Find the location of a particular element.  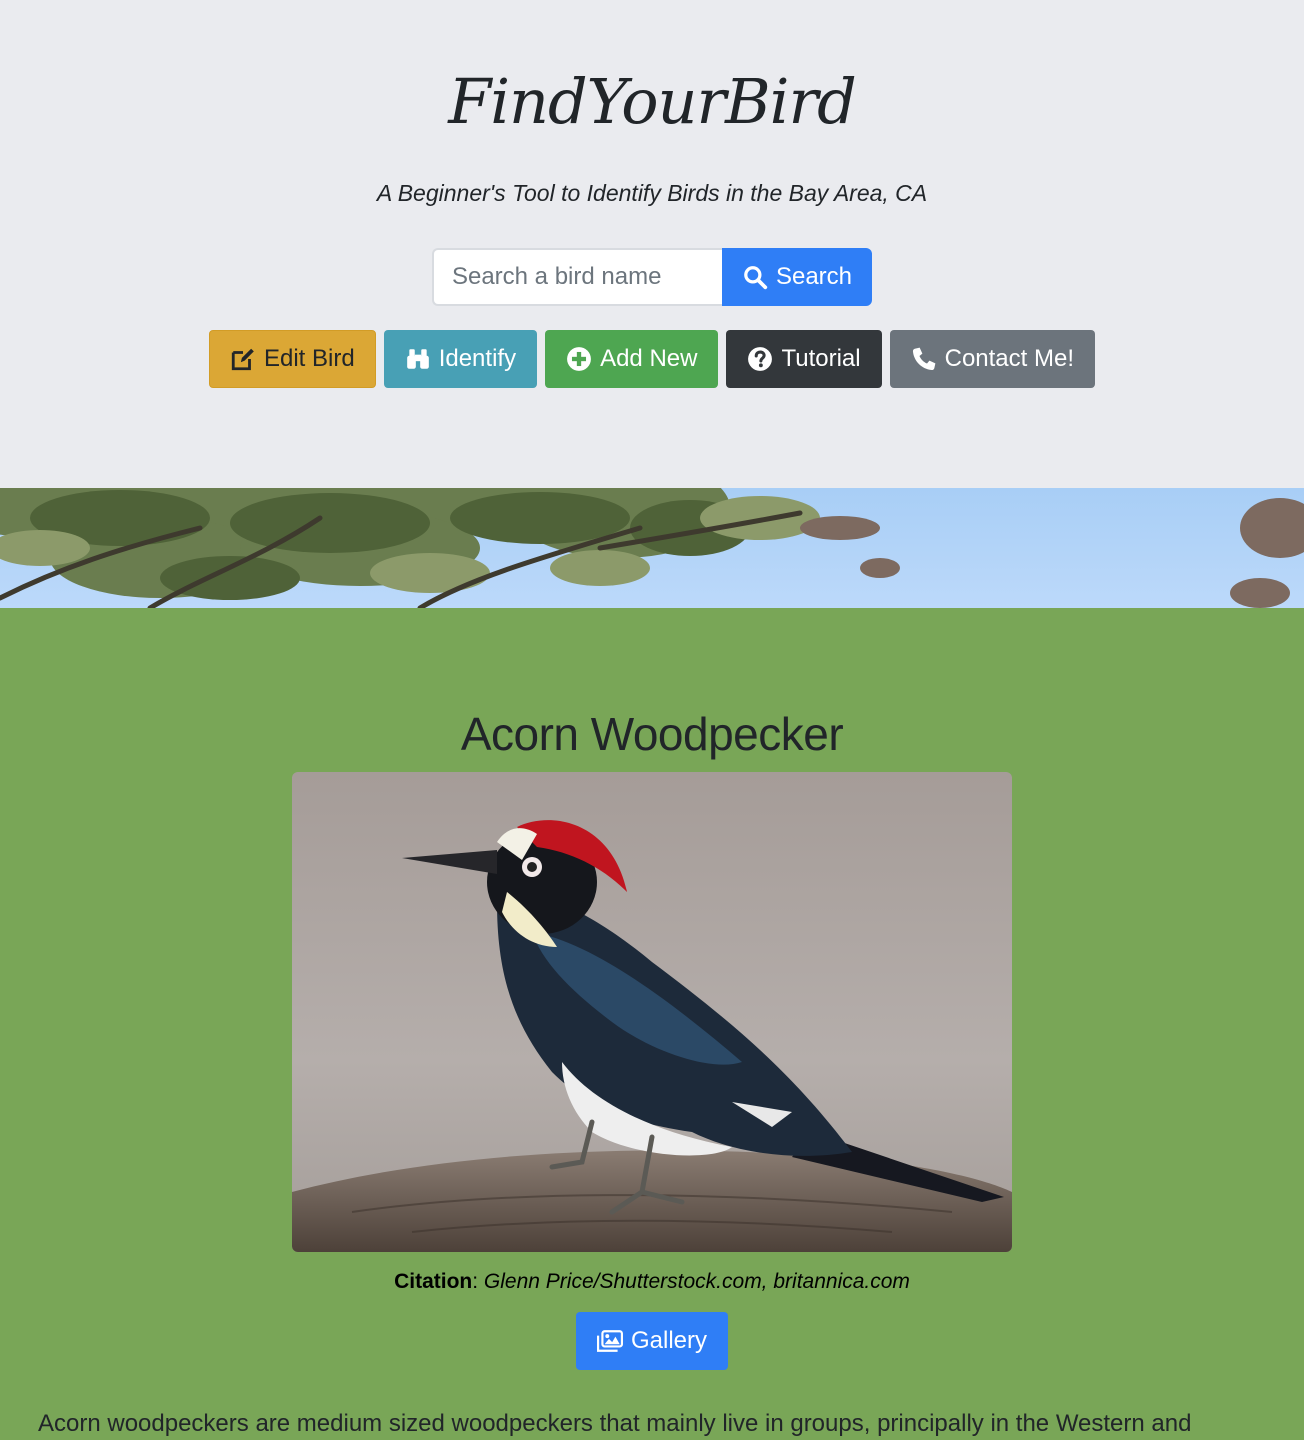

identify-label: Identify is located at coordinates (477, 358).